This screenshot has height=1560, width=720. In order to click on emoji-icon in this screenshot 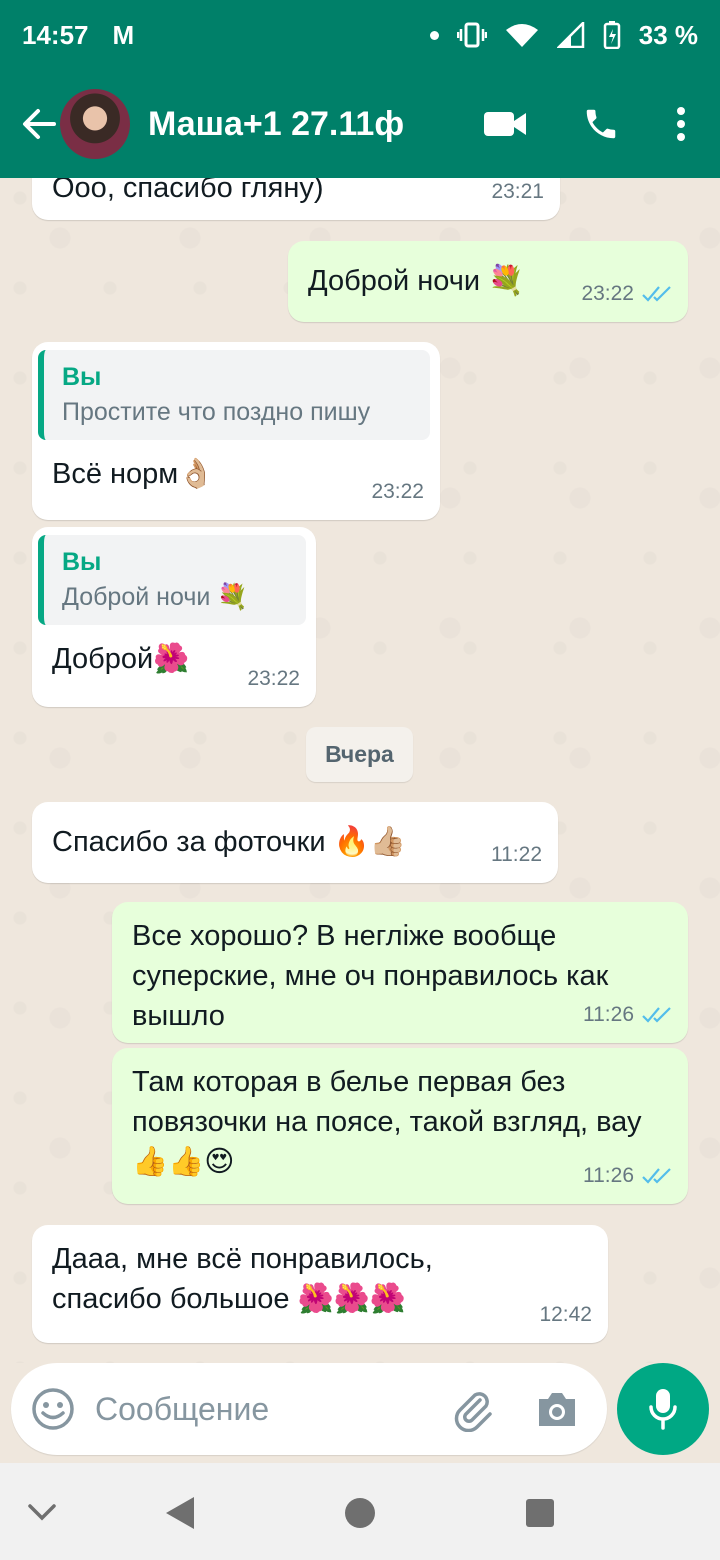, I will do `click(53, 1409)`.